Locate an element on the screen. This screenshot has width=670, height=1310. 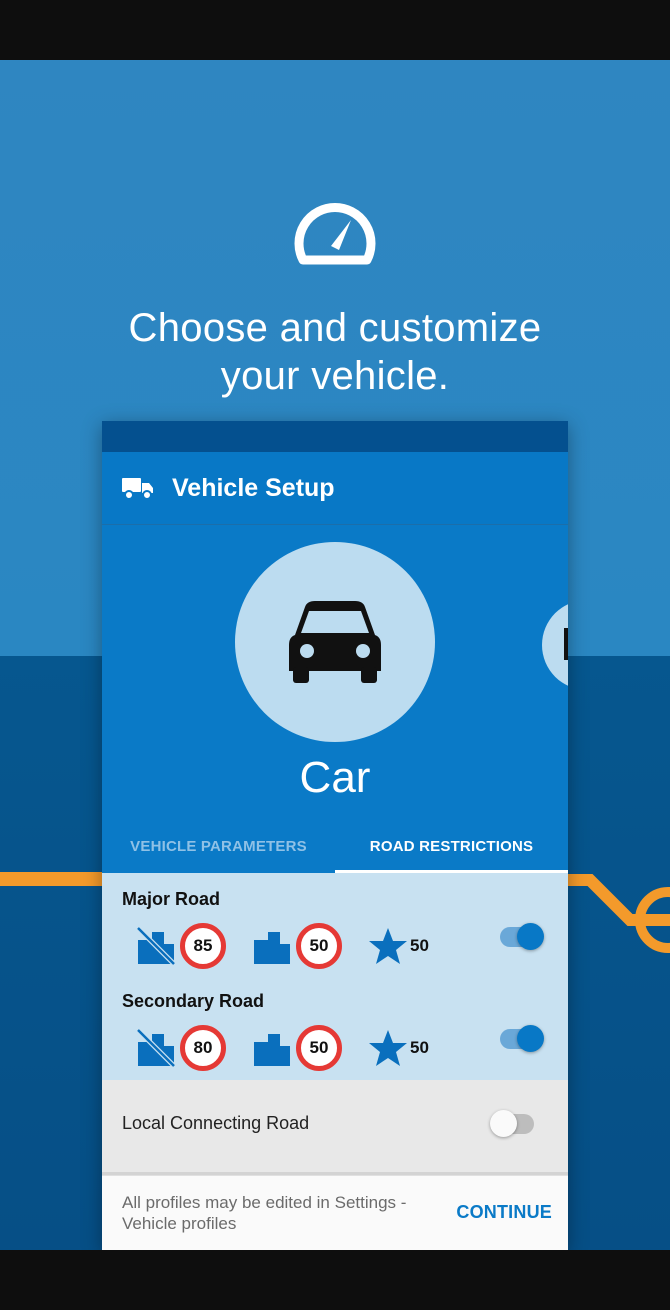
road-toggle-secondary is located at coordinates (522, 1038).